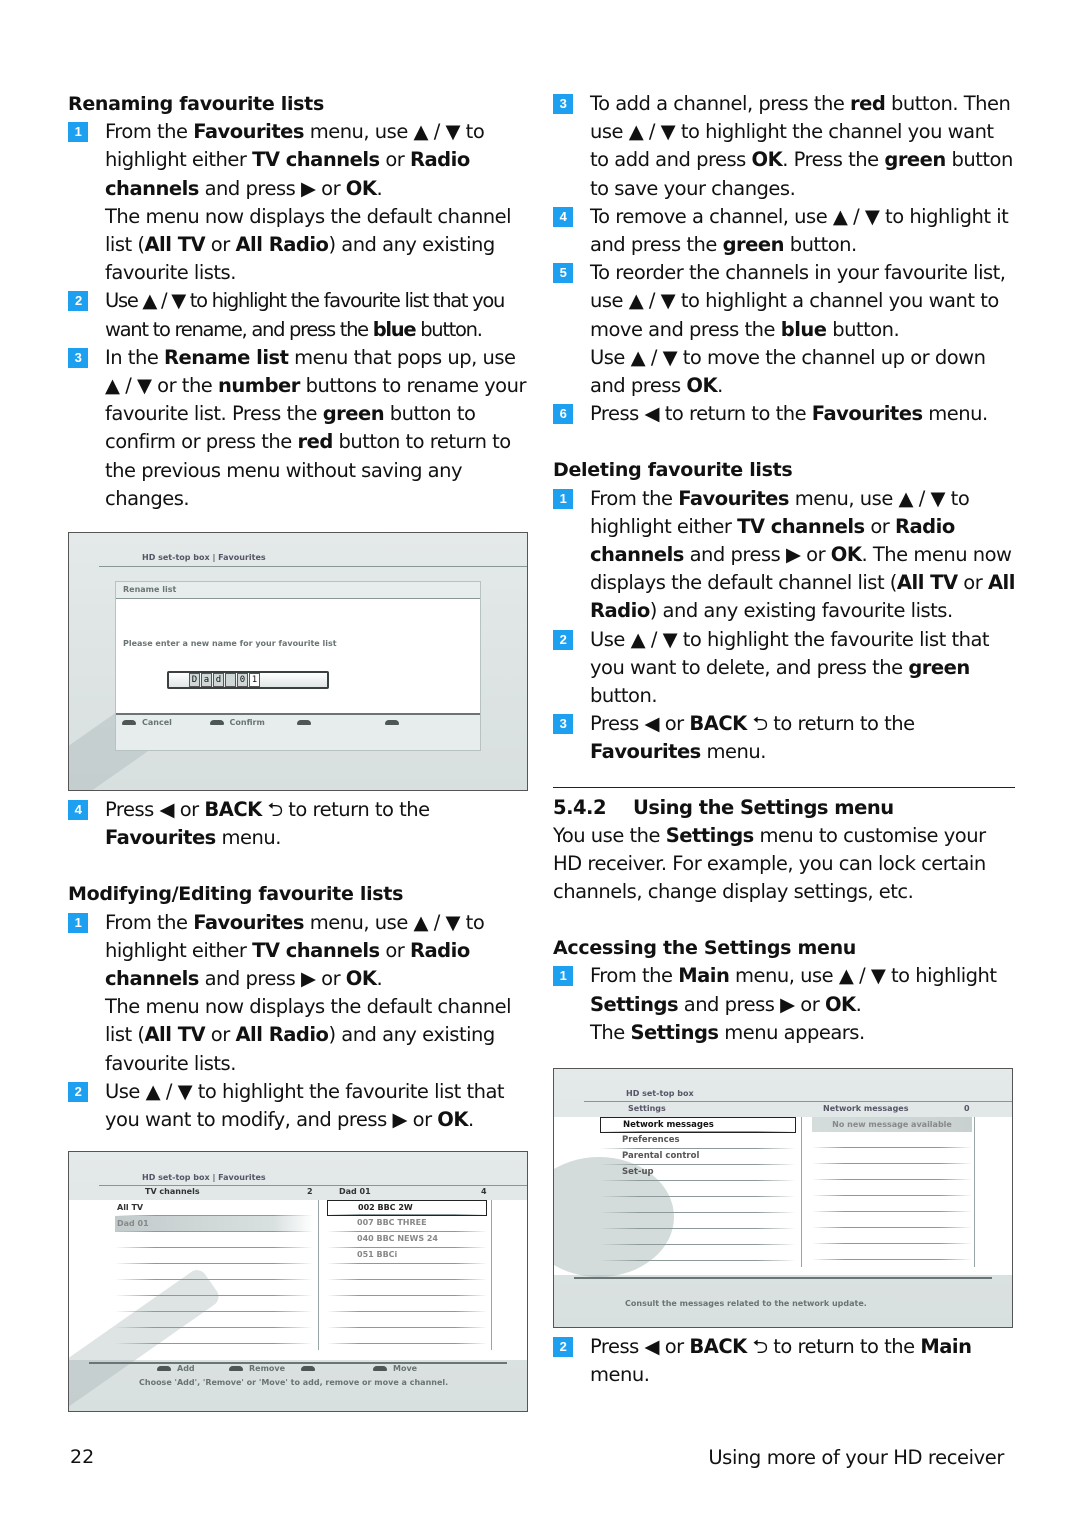 This screenshot has height=1527, width=1080. What do you see at coordinates (698, 1260) in the screenshot?
I see `row-divider` at bounding box center [698, 1260].